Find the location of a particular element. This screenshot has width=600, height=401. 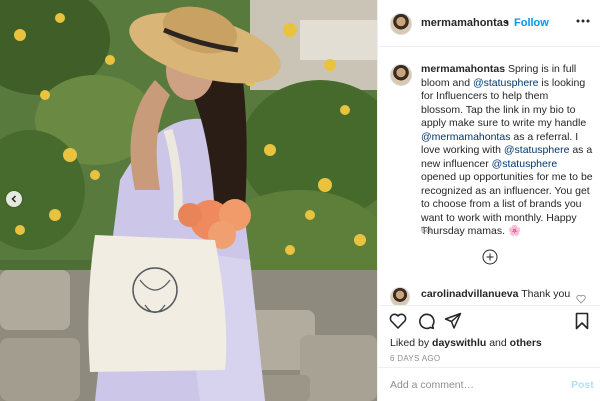

follow-button: Follow is located at coordinates (531, 23).